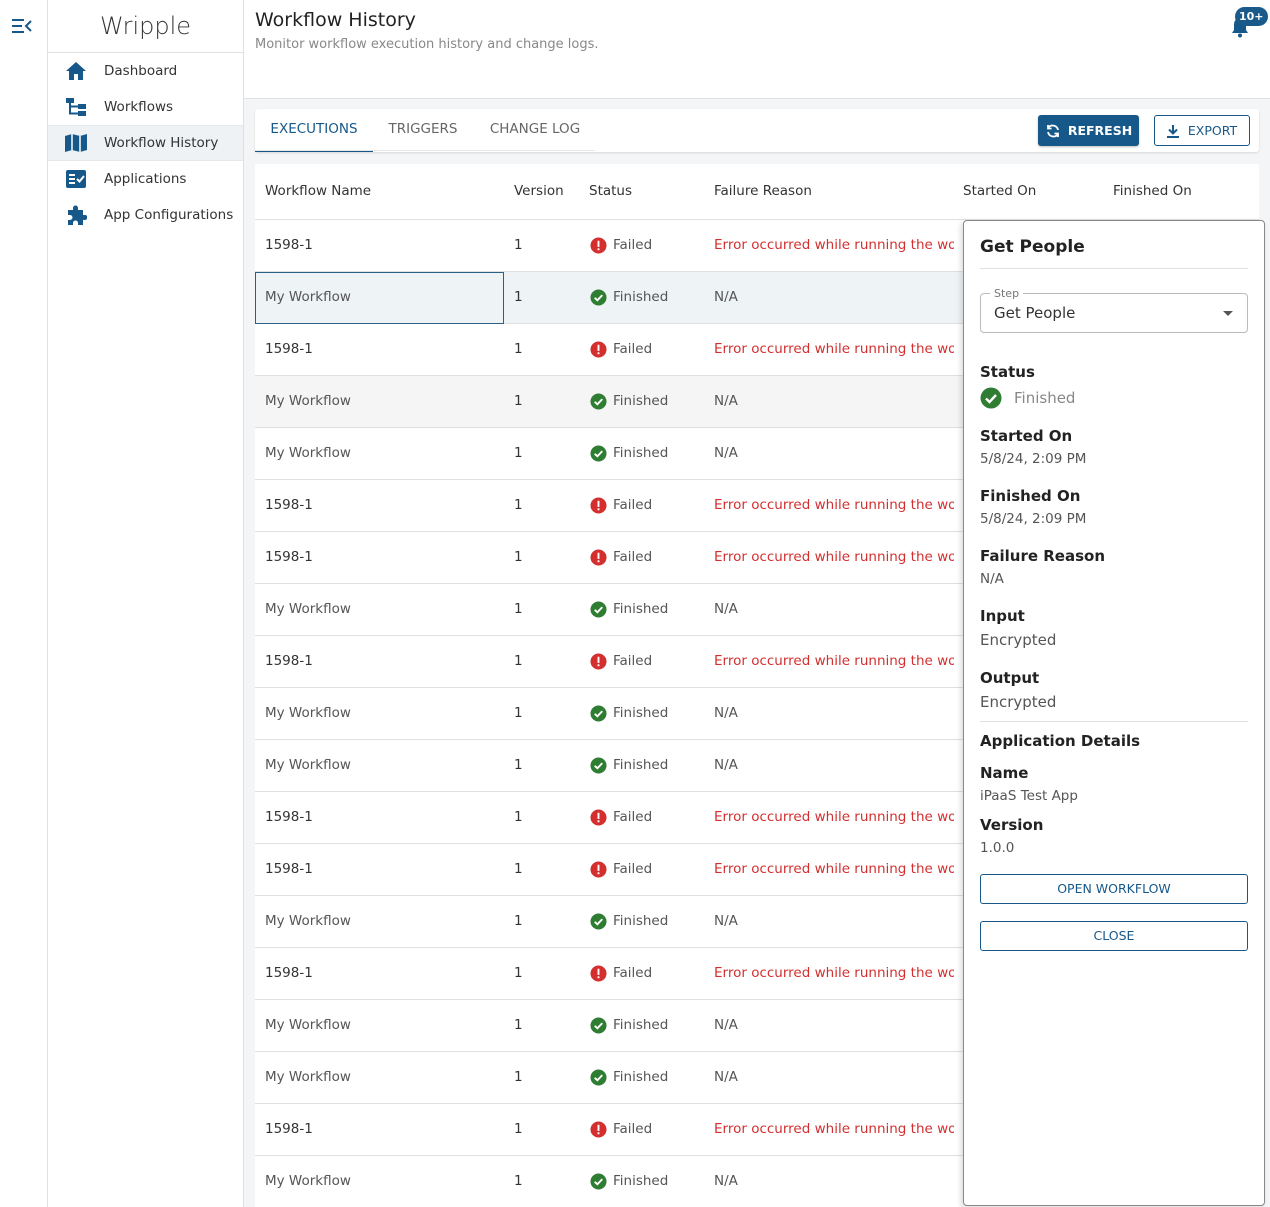 The height and width of the screenshot is (1207, 1270). What do you see at coordinates (997, 848) in the screenshot?
I see `app-version-value: 1.0.0` at bounding box center [997, 848].